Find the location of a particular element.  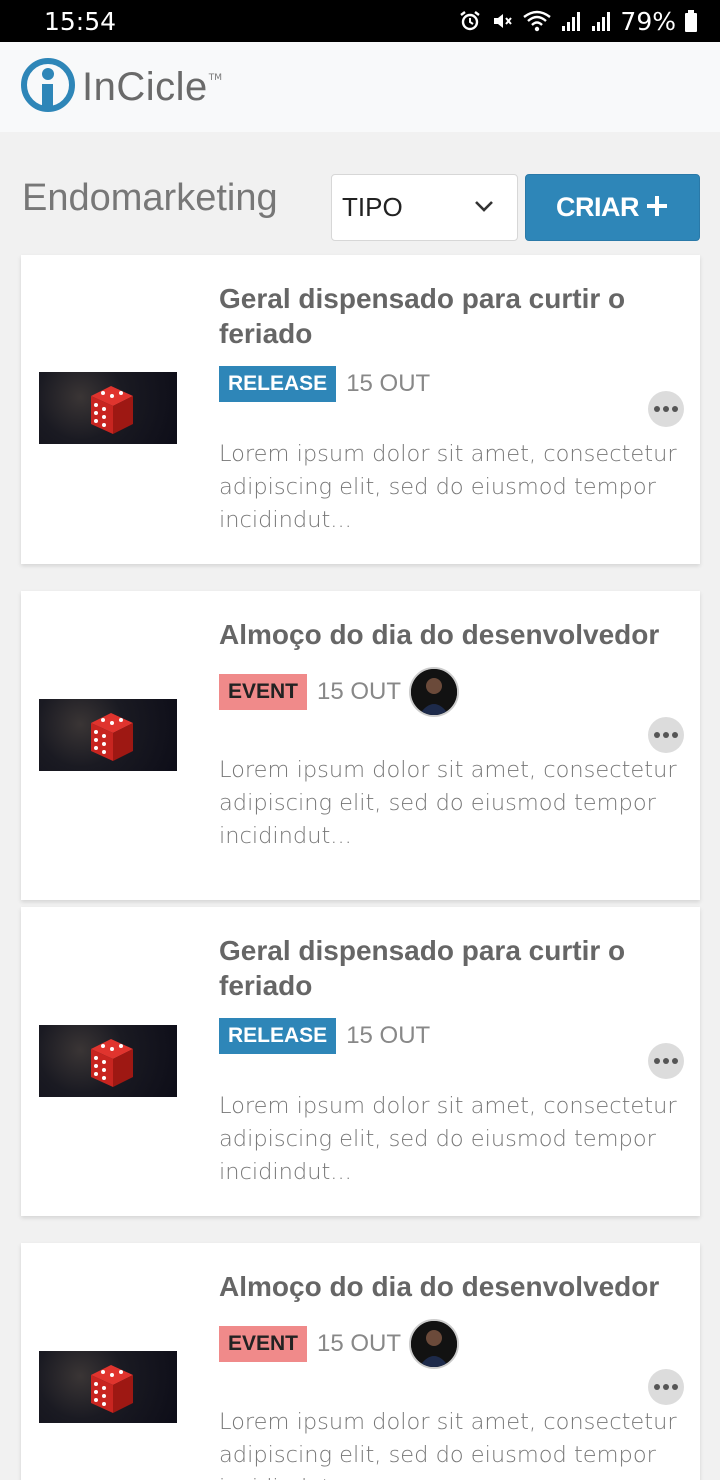

alarm-icon is located at coordinates (470, 21).